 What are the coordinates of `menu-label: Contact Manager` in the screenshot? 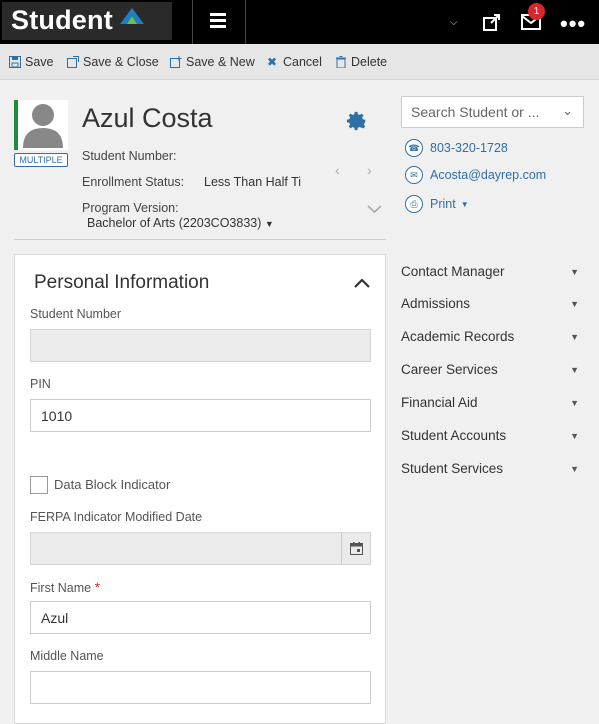 It's located at (453, 271).